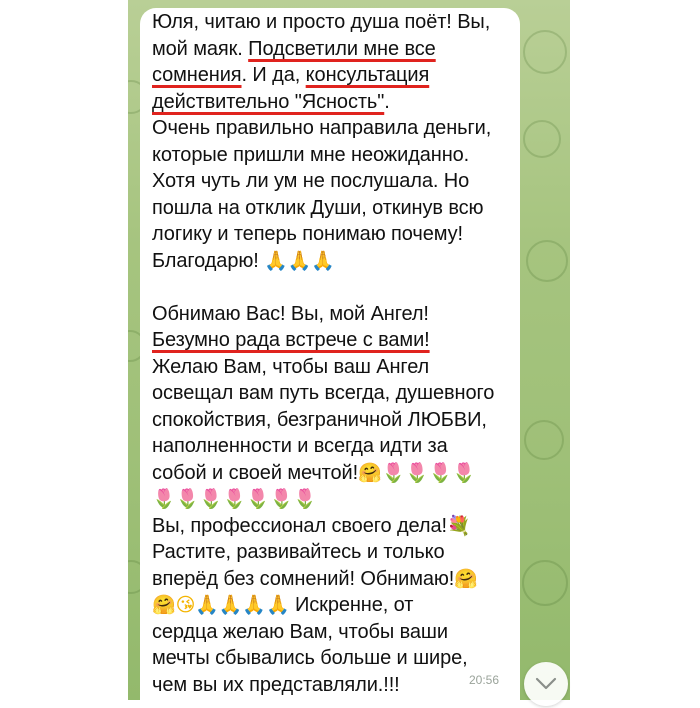 Image resolution: width=700 pixels, height=708 pixels. What do you see at coordinates (484, 680) in the screenshot?
I see `message-timestamp: 20:56` at bounding box center [484, 680].